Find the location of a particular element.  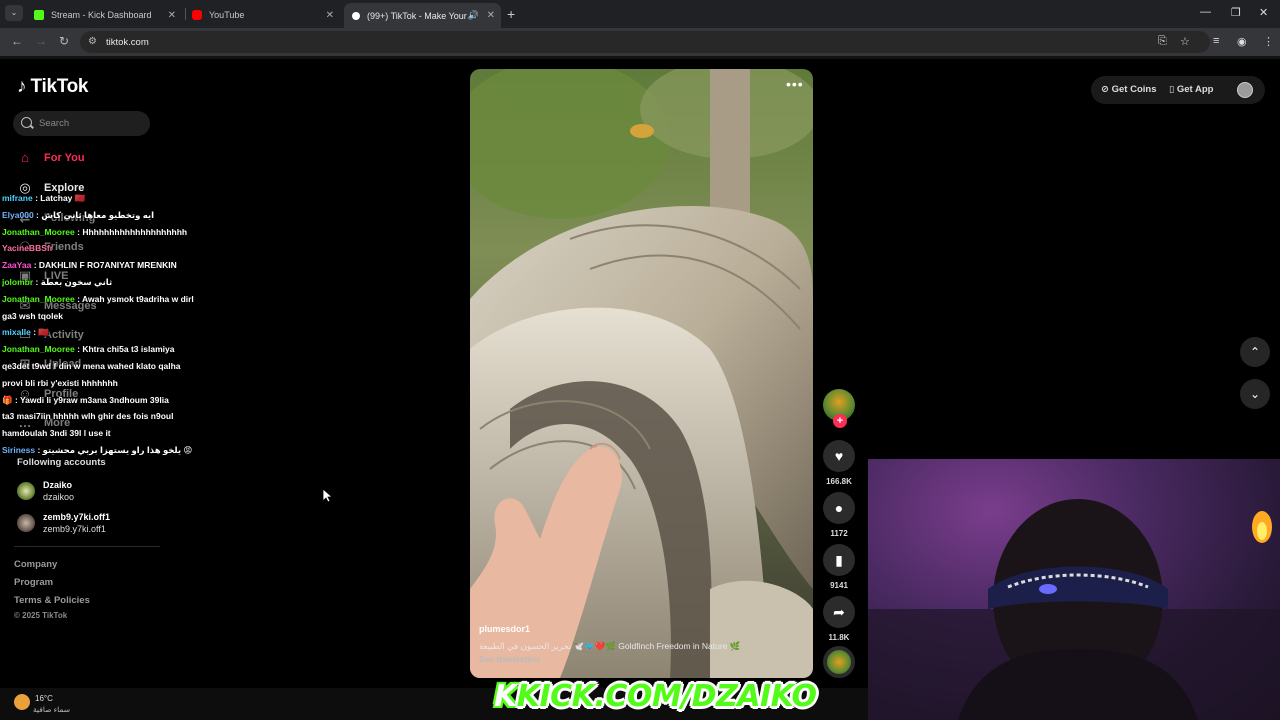

chat-message: ZaaYaa : DAKHLIN F RO7ANIYAT MRENKIN is located at coordinates (109, 265).